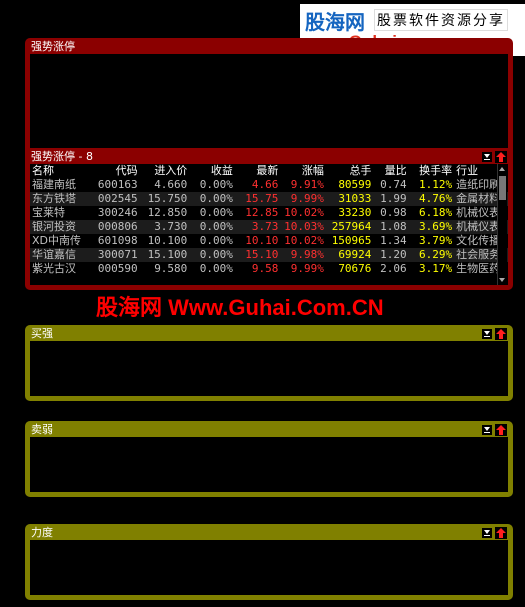  What do you see at coordinates (171, 184) in the screenshot?
I see `cell-entry-price: 4.660` at bounding box center [171, 184].